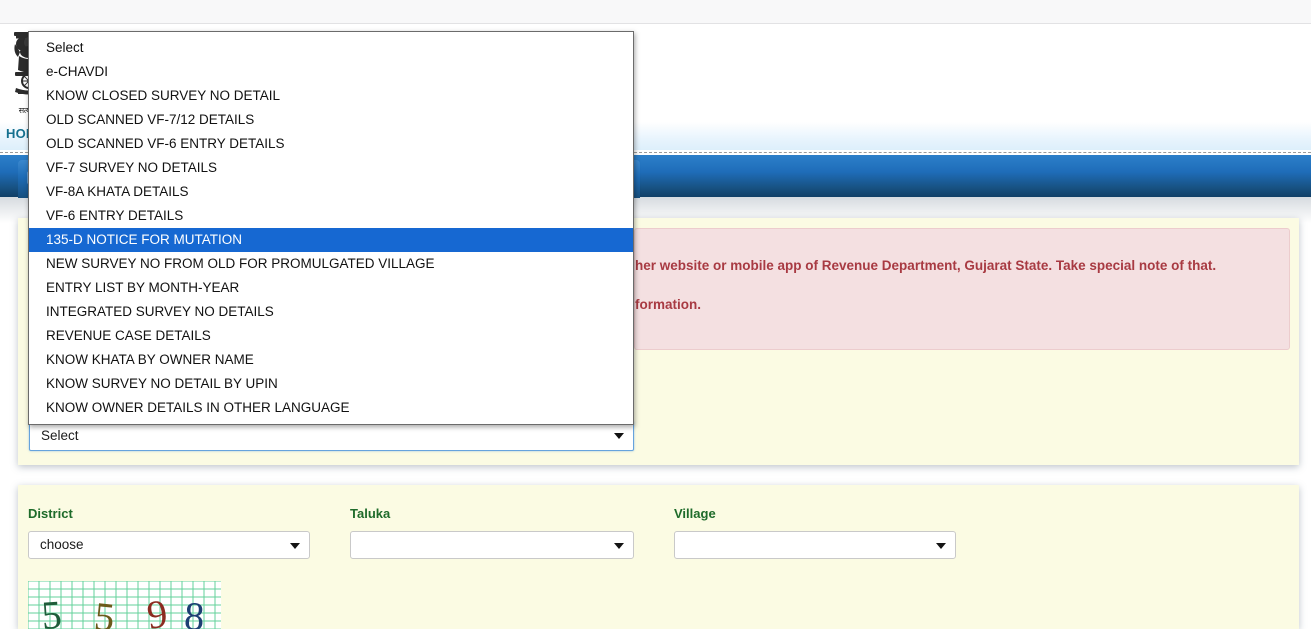 This screenshot has width=1311, height=629. What do you see at coordinates (124, 605) in the screenshot?
I see `captcha-image: 5598` at bounding box center [124, 605].